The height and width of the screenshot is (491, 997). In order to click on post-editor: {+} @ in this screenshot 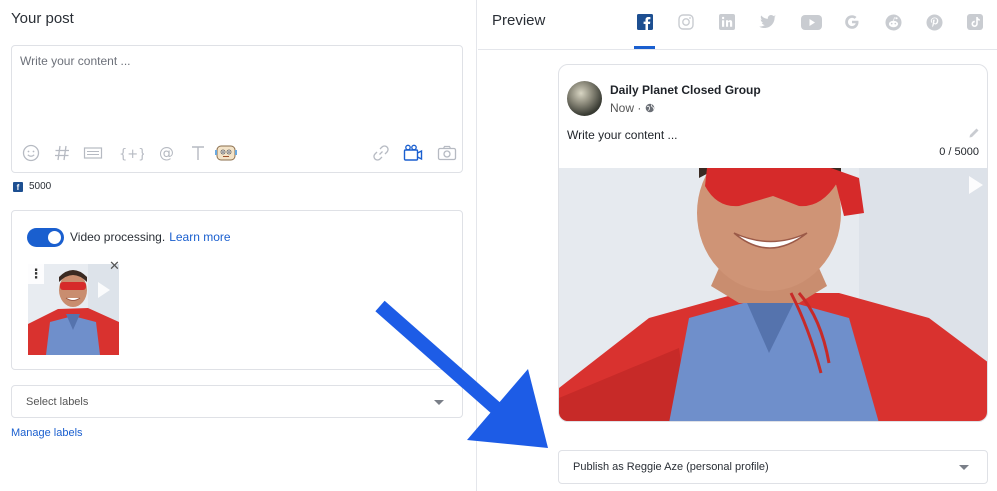, I will do `click(237, 109)`.